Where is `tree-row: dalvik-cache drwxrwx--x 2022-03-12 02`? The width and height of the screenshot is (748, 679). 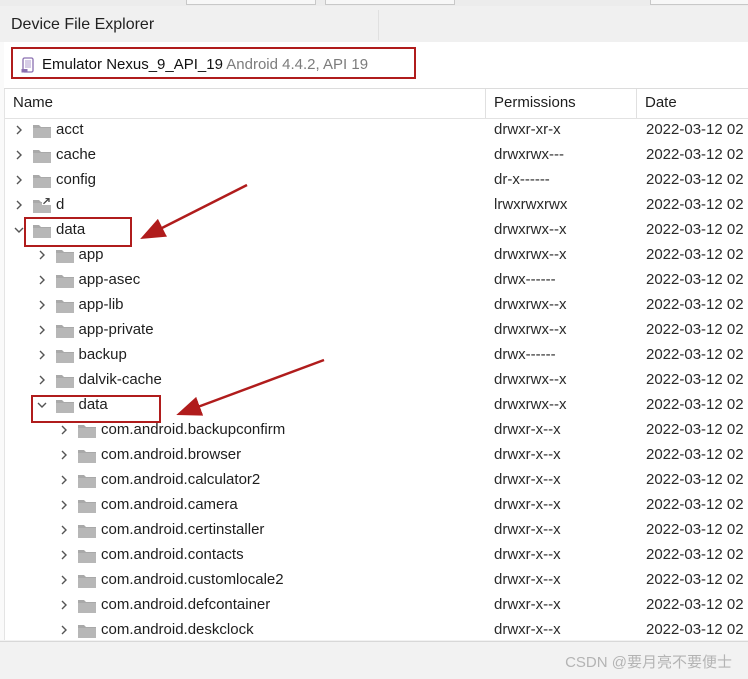
tree-row: dalvik-cache drwxrwx--x 2022-03-12 02 is located at coordinates (376, 380).